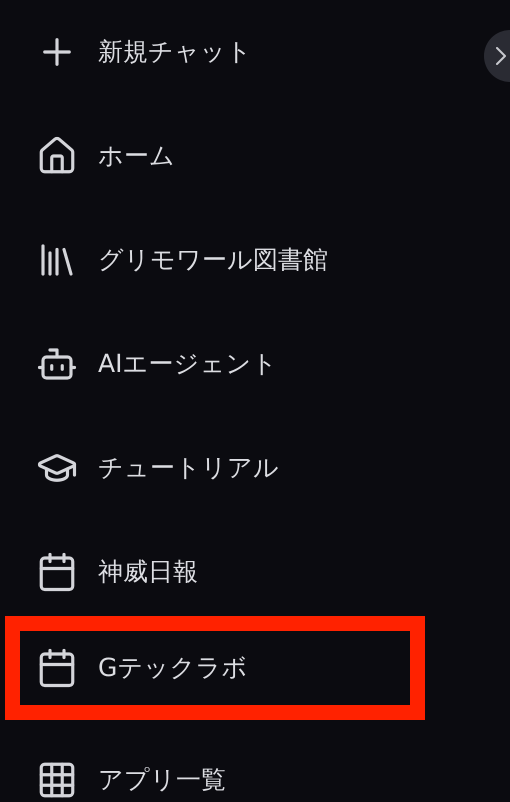 The width and height of the screenshot is (510, 802). What do you see at coordinates (175, 52) in the screenshot?
I see `menu-label: 新規チャット` at bounding box center [175, 52].